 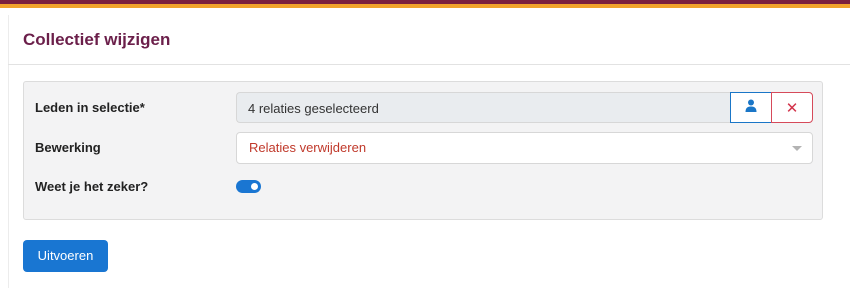 What do you see at coordinates (524, 148) in the screenshot?
I see `operation-select: Relaties verwijderen` at bounding box center [524, 148].